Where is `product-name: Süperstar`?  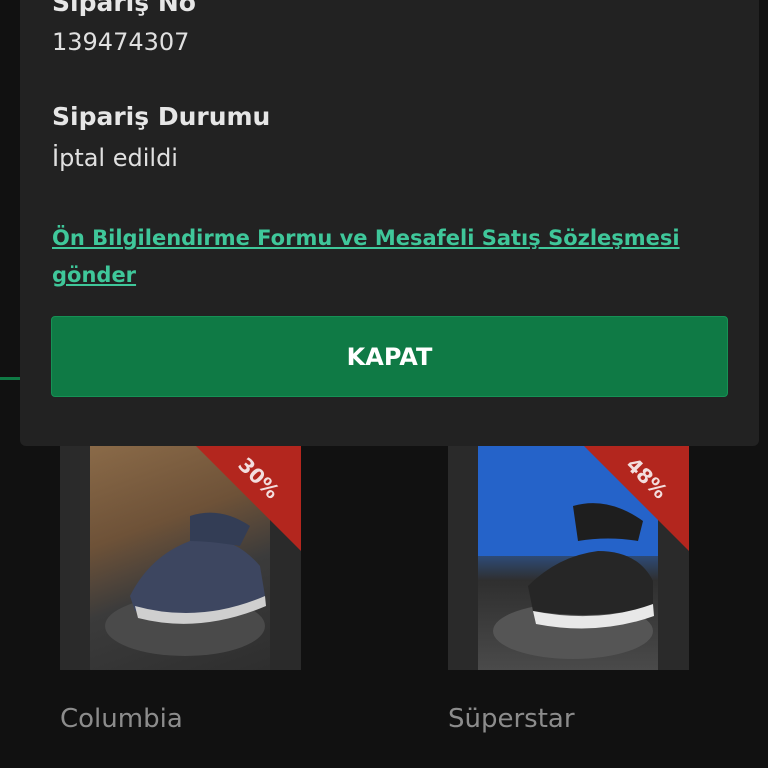
product-name: Süperstar is located at coordinates (511, 719).